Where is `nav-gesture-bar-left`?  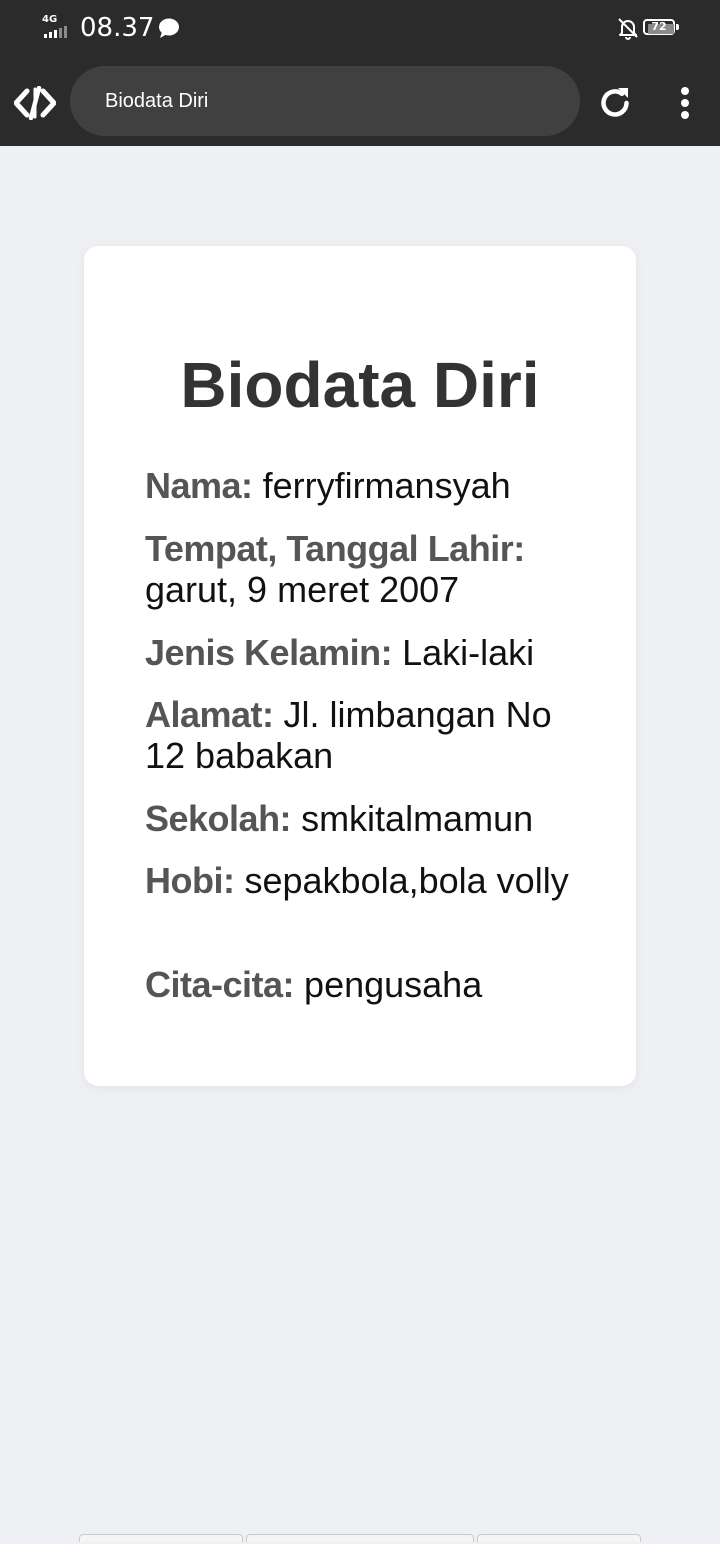 nav-gesture-bar-left is located at coordinates (161, 1538).